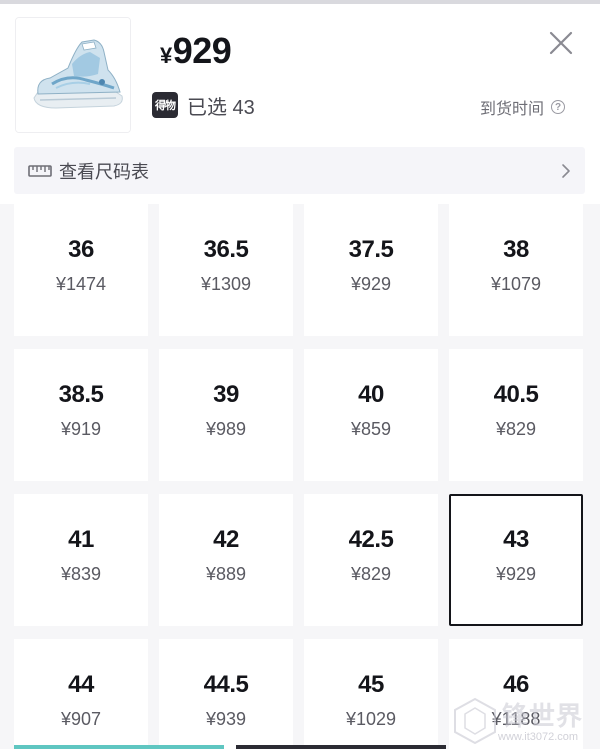 The width and height of the screenshot is (600, 749). I want to click on close-button, so click(561, 43).